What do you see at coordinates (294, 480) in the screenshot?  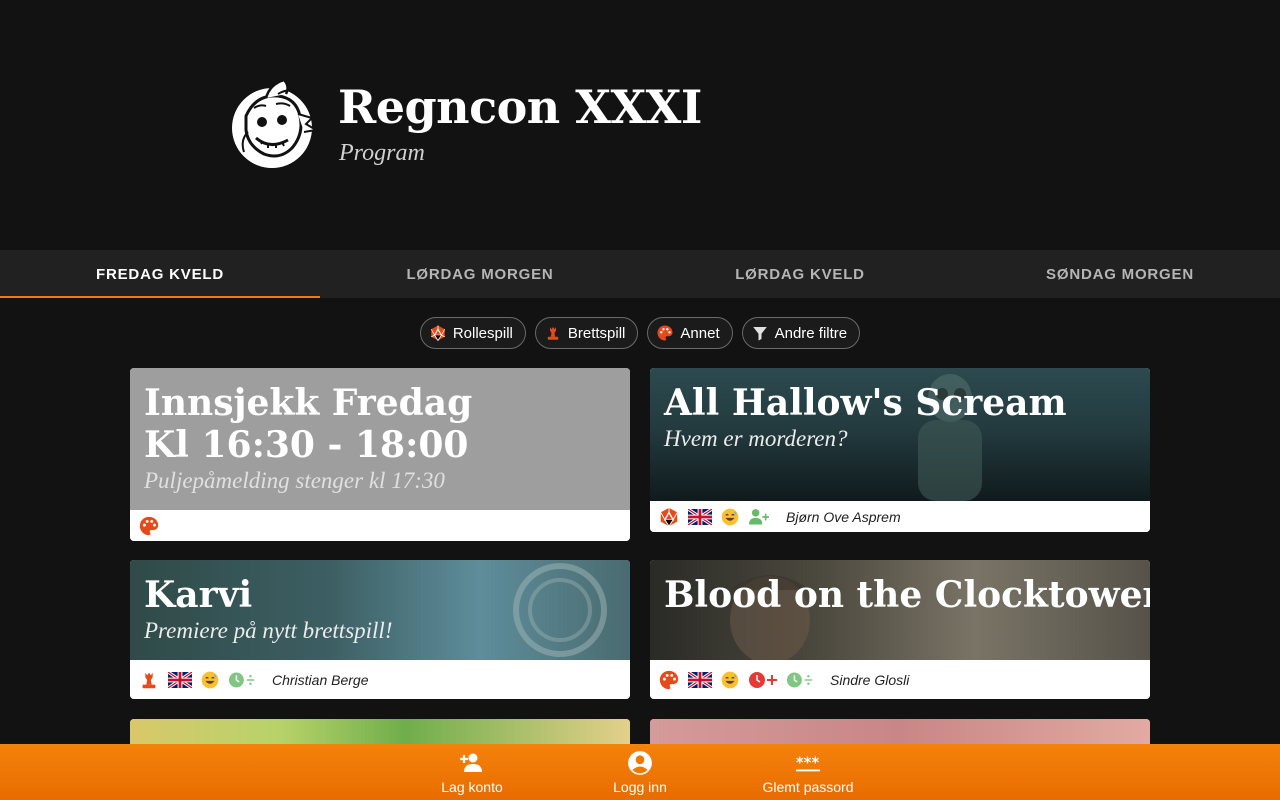 I see `event-subtitle: Puljepåmelding stenger kl 17:30` at bounding box center [294, 480].